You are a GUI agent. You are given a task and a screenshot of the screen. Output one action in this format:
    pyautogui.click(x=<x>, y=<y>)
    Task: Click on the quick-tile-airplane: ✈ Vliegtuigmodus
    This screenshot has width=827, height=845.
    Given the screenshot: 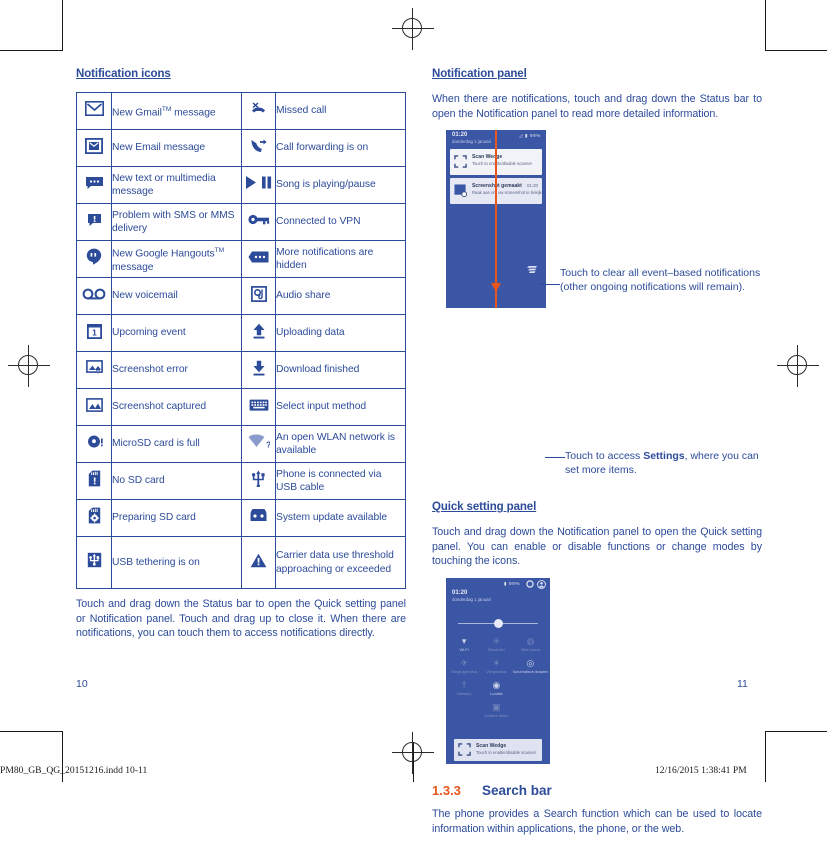 What is the action you would take?
    pyautogui.click(x=464, y=666)
    